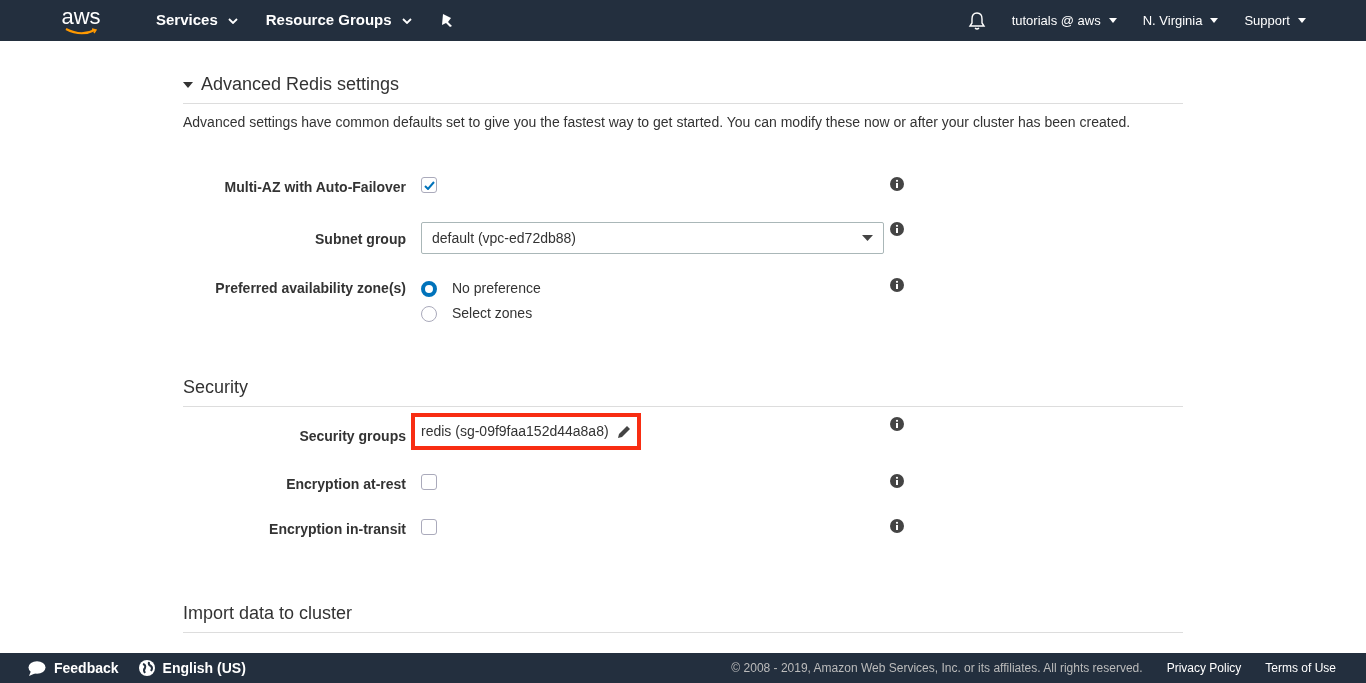  What do you see at coordinates (197, 20) in the screenshot?
I see `nav-menu: Services` at bounding box center [197, 20].